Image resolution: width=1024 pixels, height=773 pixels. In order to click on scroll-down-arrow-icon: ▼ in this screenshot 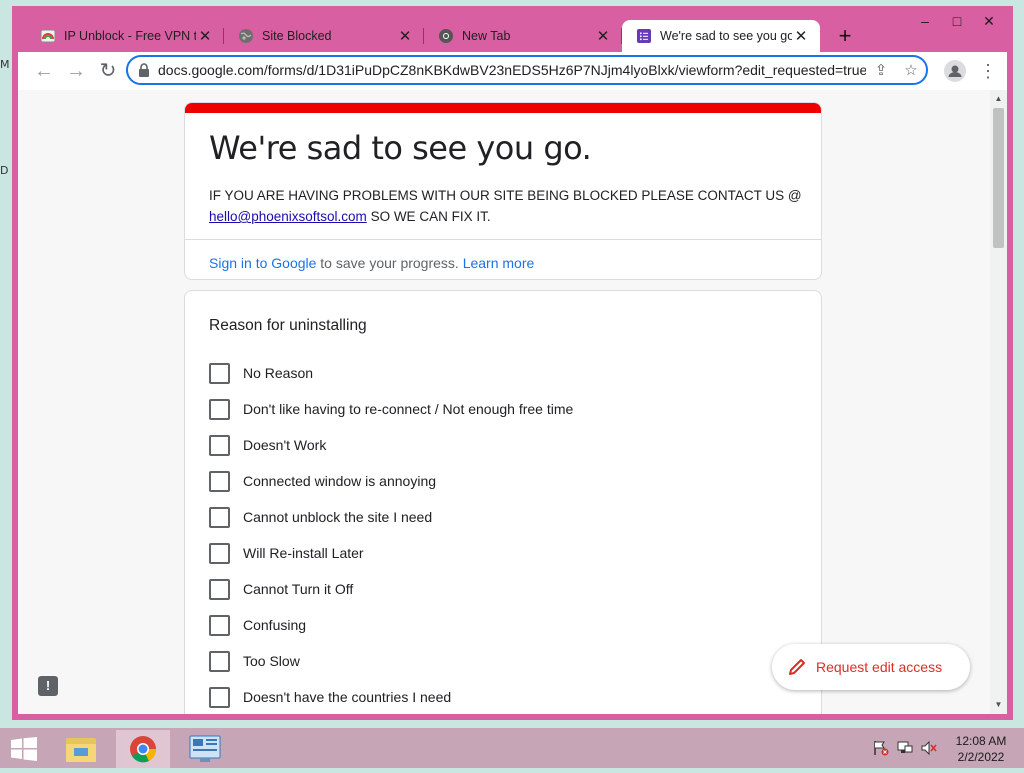, I will do `click(998, 705)`.